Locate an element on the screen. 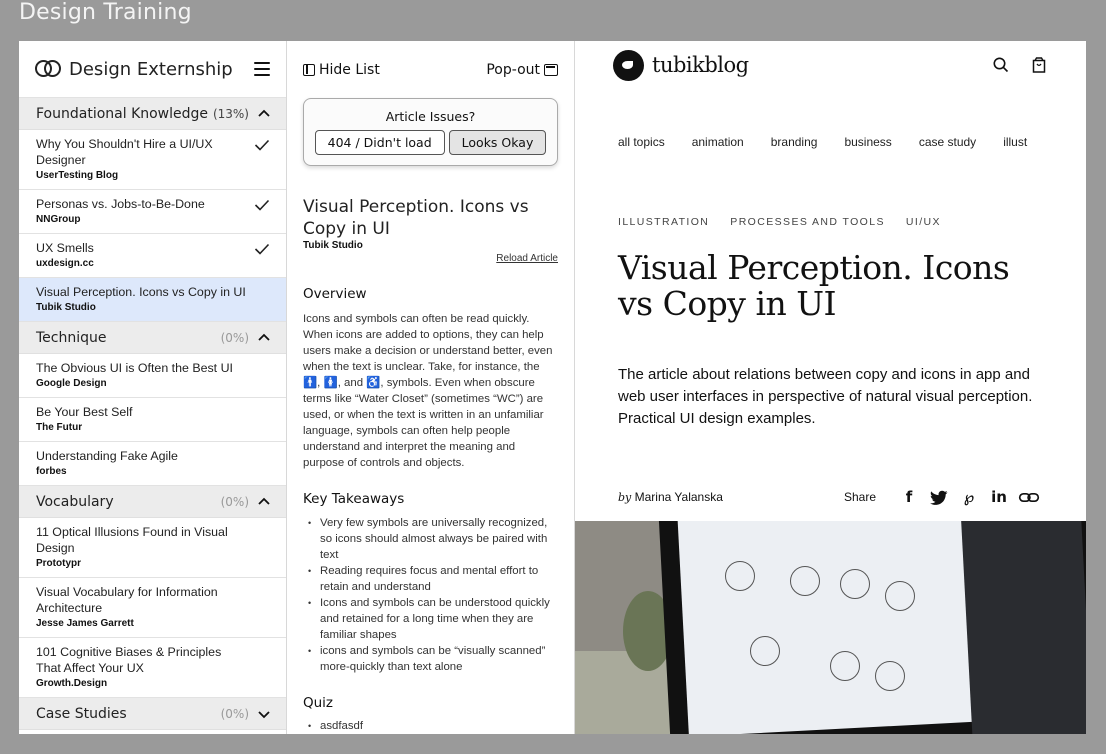 The height and width of the screenshot is (754, 1106). article-title: Visual Perception. Icons vs Copy in UI is located at coordinates (416, 218).